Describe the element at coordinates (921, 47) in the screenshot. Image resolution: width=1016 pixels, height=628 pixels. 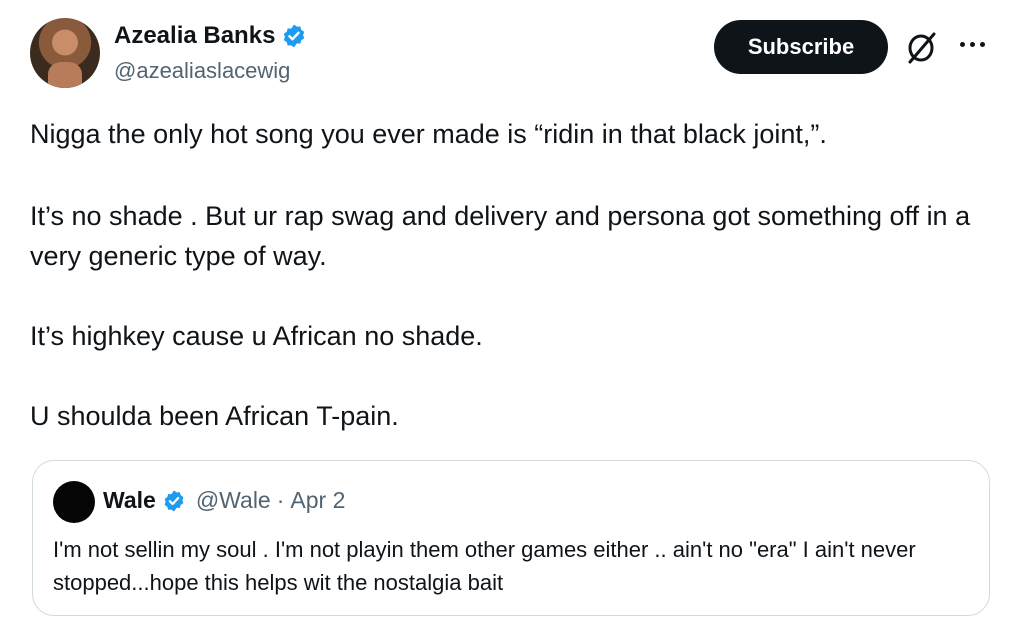
I see `grok-icon` at that location.